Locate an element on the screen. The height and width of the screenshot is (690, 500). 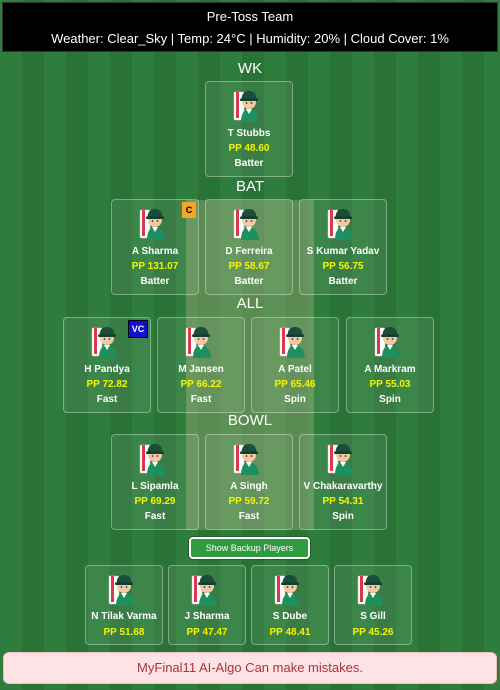
page-title: Pre-Toss Team is located at coordinates (250, 16).